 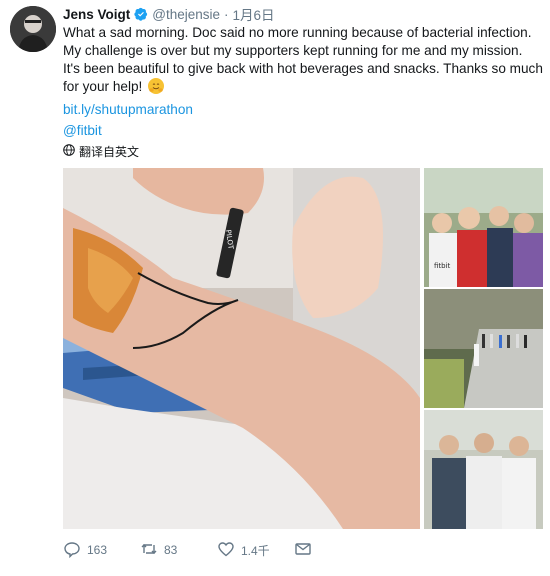 I want to click on verified-badge-icon, so click(x=141, y=14).